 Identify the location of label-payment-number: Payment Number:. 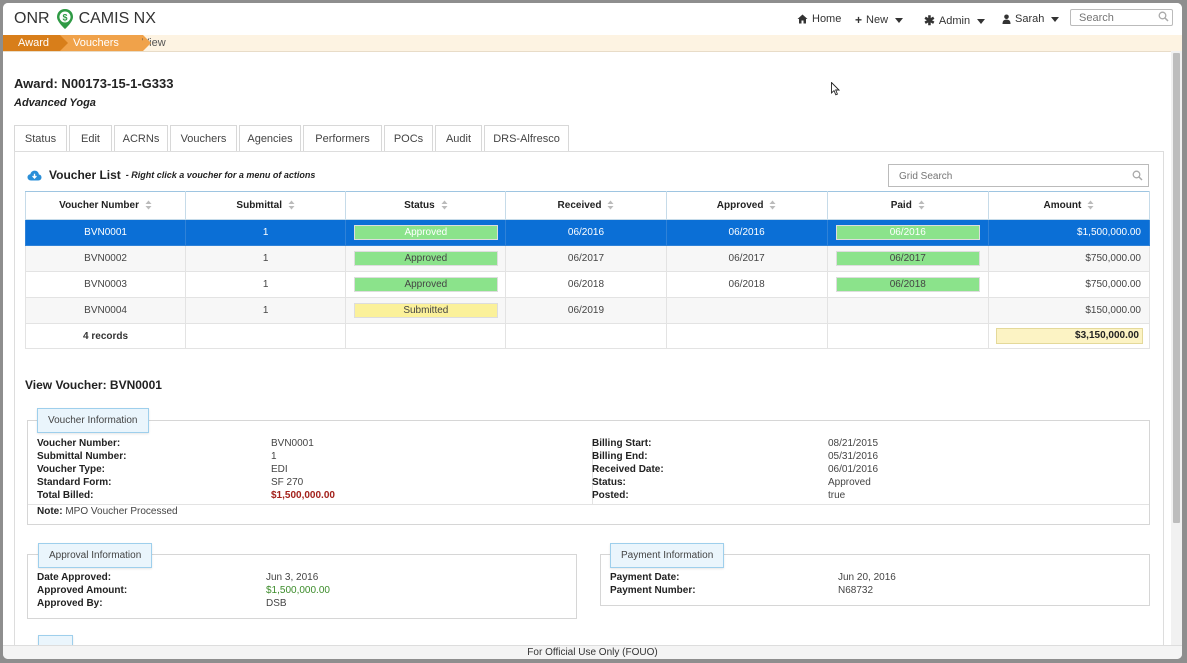
(653, 590).